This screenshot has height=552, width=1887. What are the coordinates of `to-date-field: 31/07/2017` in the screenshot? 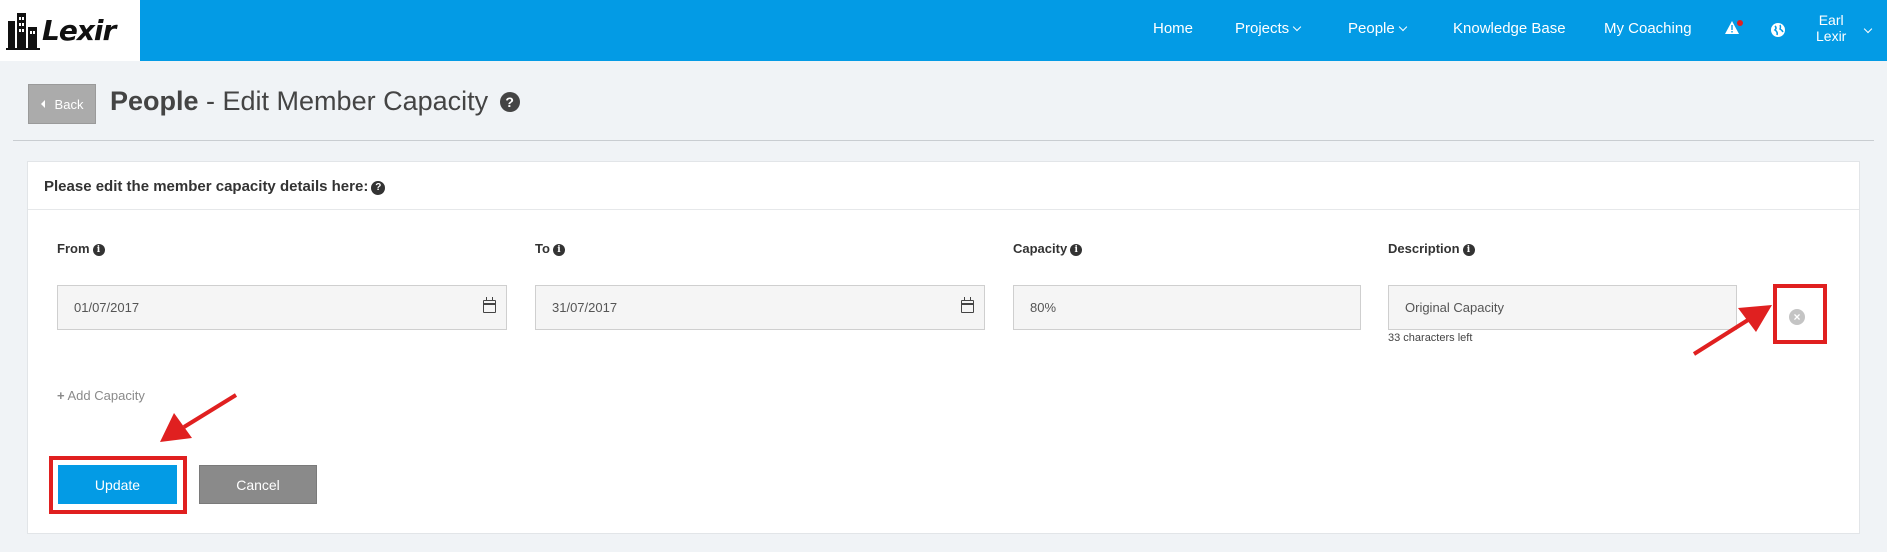 It's located at (760, 307).